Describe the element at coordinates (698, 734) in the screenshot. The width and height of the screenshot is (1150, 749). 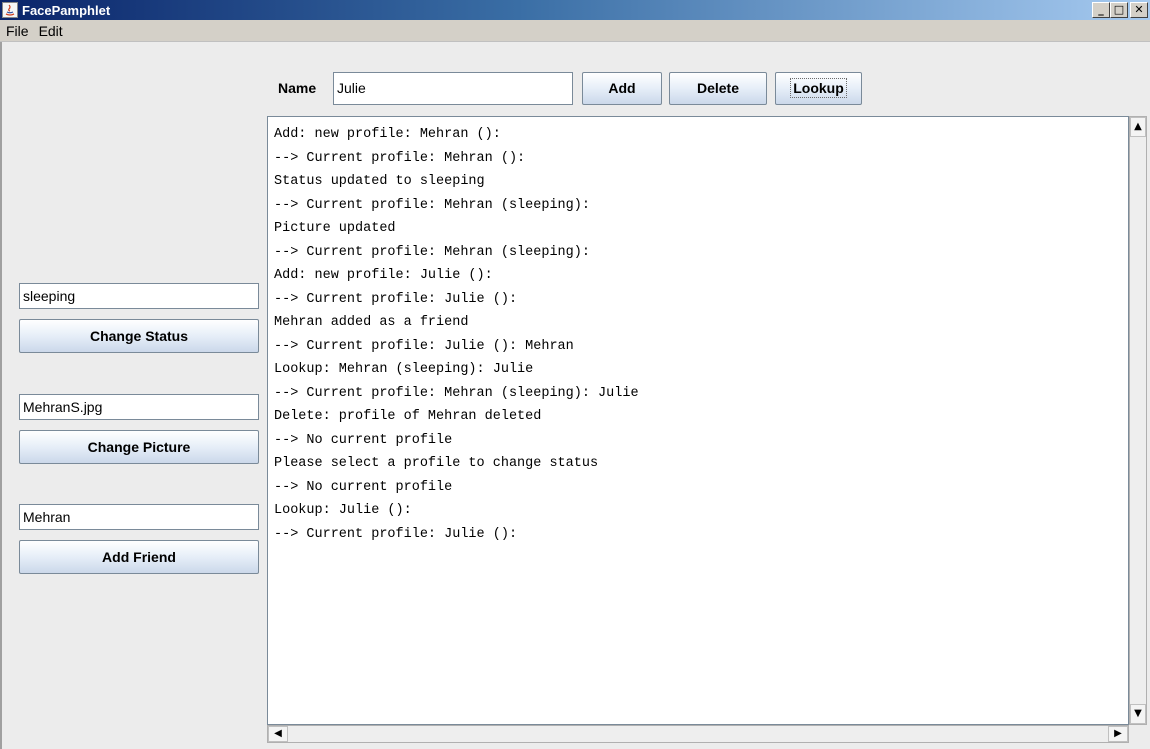
I see `horizontal-scrollbar: ◀ ▶` at that location.